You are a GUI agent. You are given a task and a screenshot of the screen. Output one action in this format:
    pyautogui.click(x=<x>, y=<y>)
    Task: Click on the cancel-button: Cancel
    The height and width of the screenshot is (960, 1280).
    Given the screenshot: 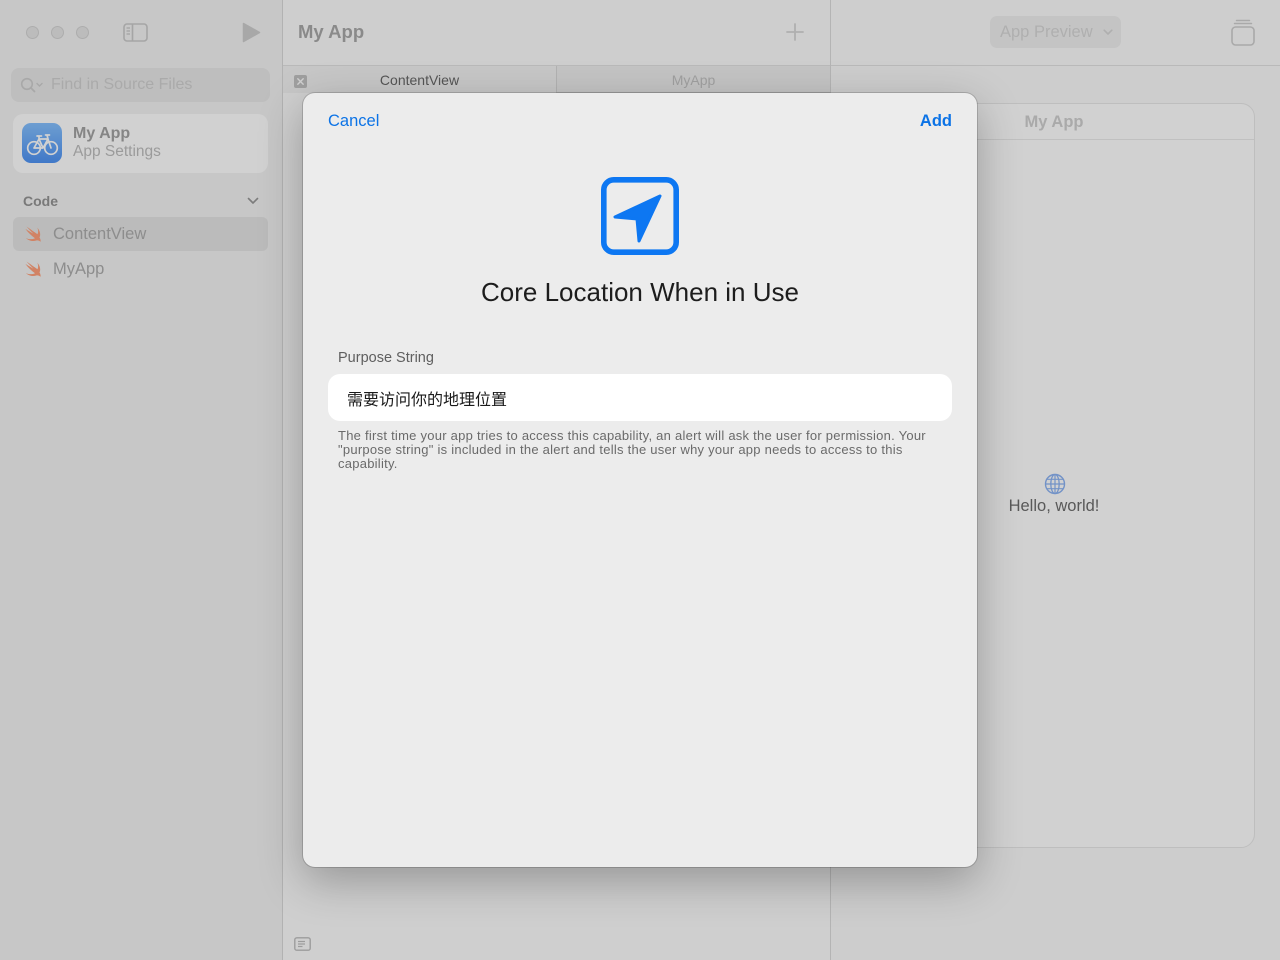 What is the action you would take?
    pyautogui.click(x=353, y=121)
    